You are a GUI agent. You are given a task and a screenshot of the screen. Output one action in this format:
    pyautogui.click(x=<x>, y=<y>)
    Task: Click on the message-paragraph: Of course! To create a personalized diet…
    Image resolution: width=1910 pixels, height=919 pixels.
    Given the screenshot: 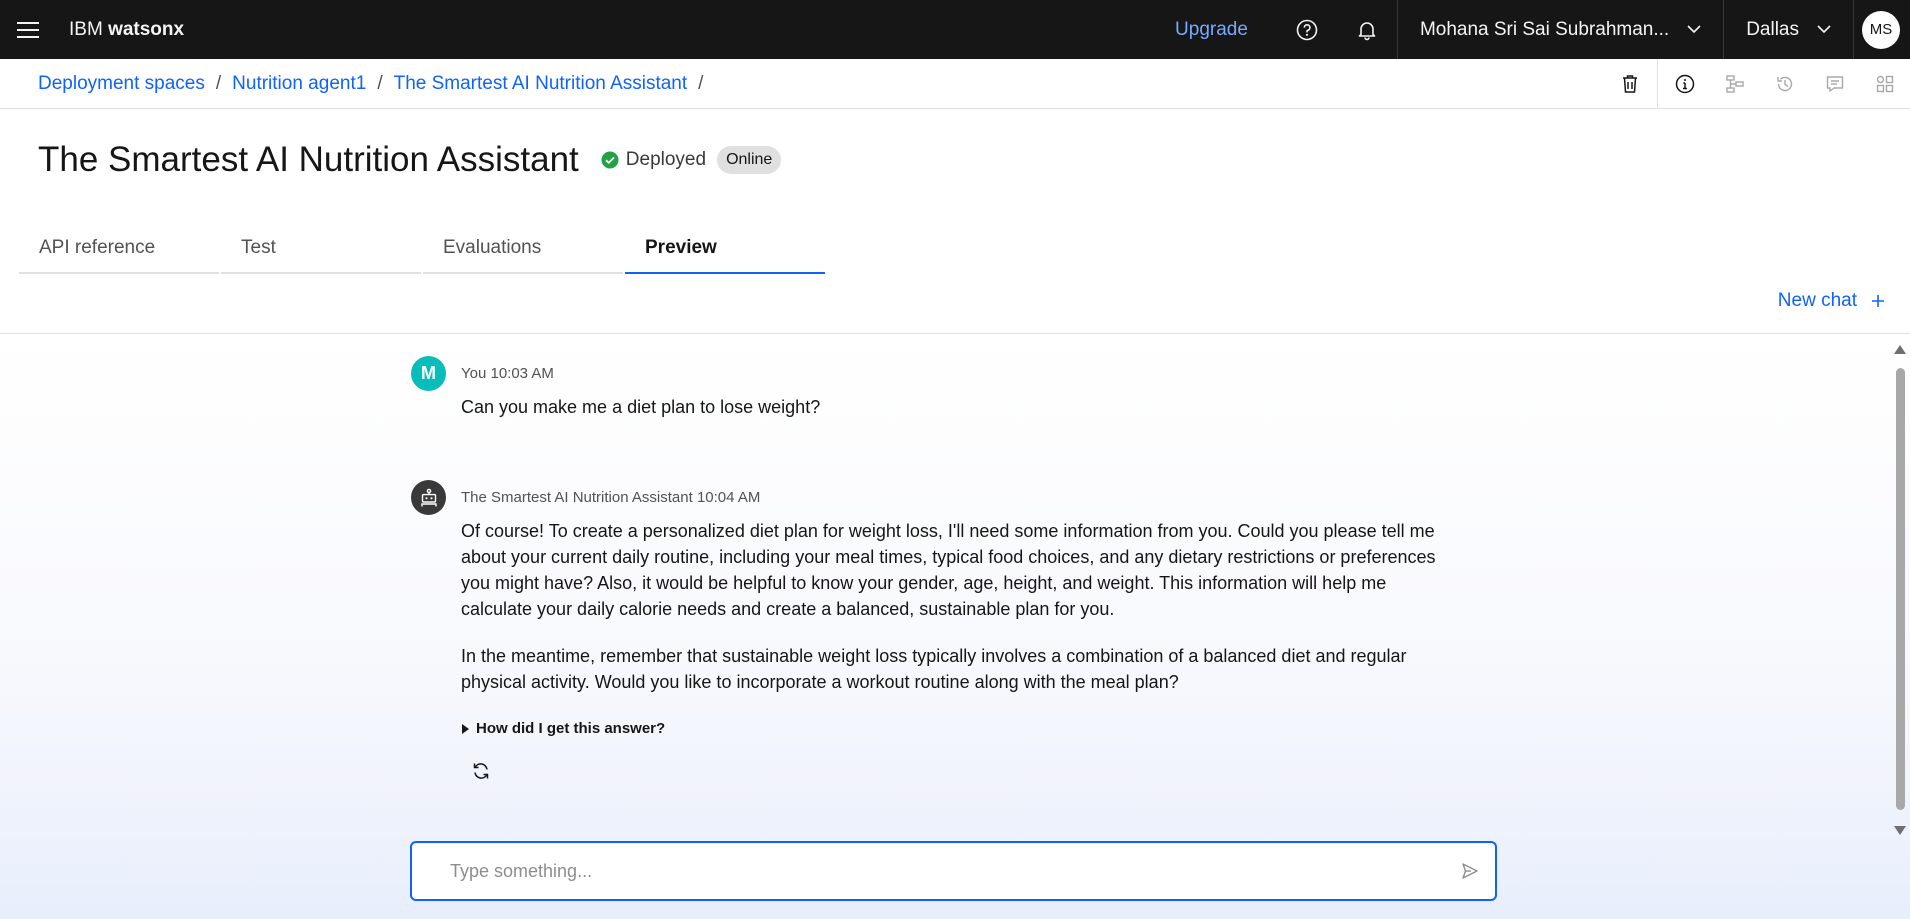 What is the action you would take?
    pyautogui.click(x=948, y=570)
    